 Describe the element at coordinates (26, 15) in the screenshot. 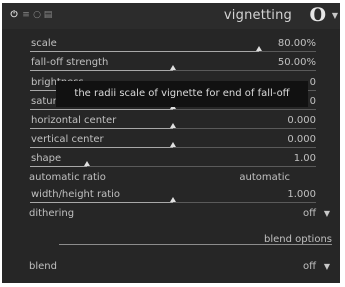

I see `menu-icon: ≡` at that location.